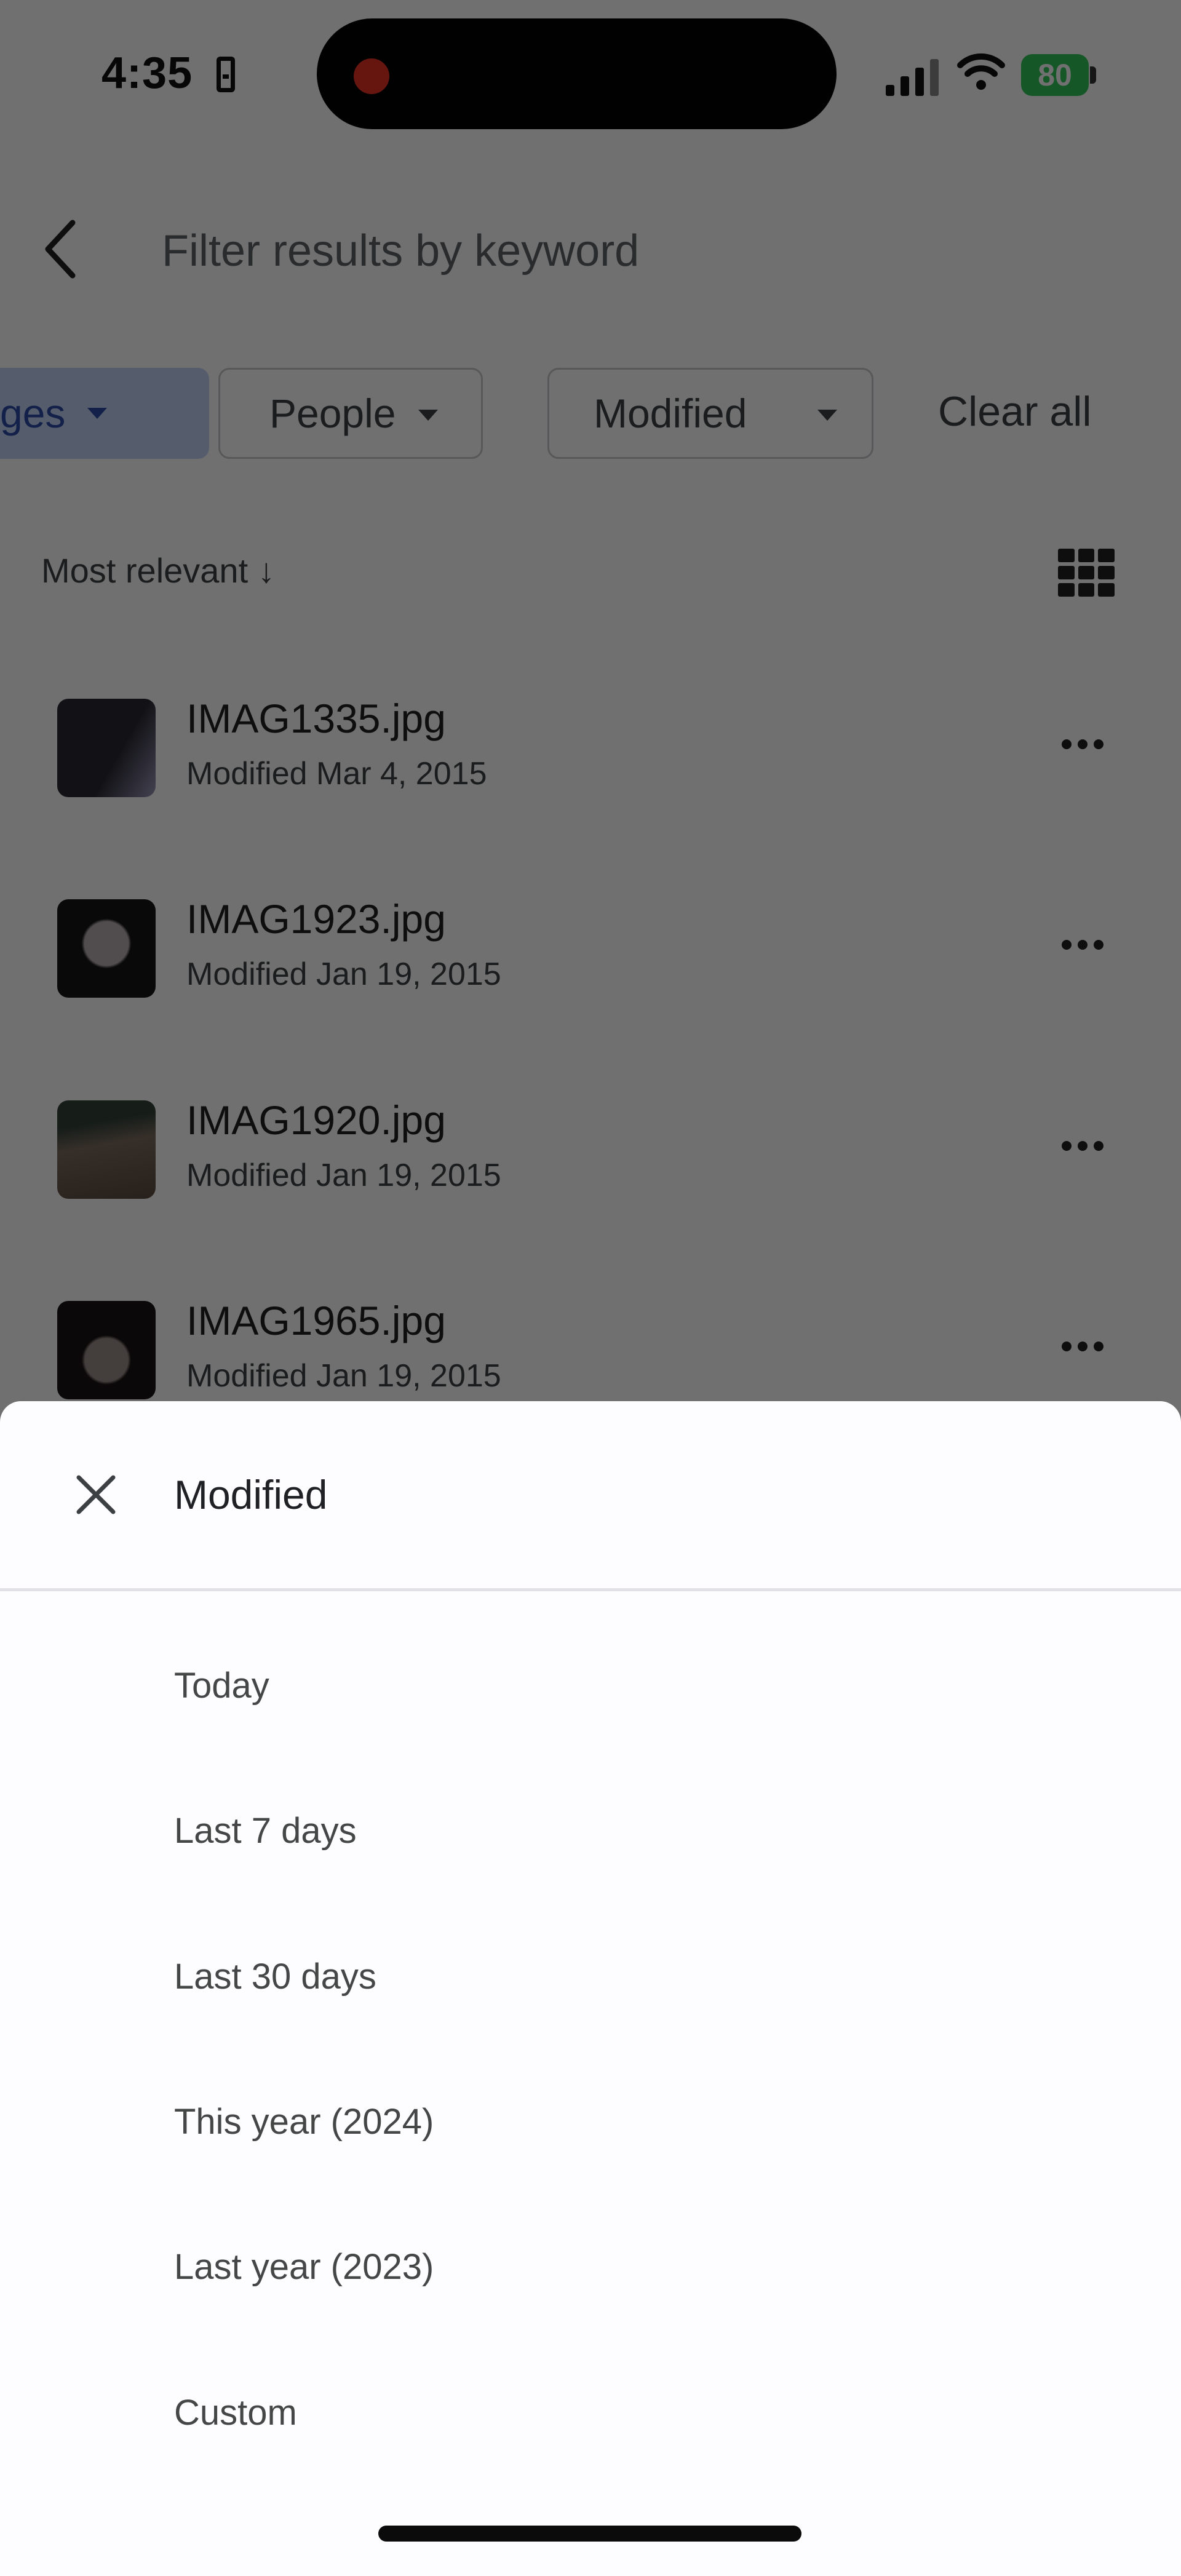 This screenshot has height=2576, width=1181. What do you see at coordinates (235, 2413) in the screenshot?
I see `option-label: Custom` at bounding box center [235, 2413].